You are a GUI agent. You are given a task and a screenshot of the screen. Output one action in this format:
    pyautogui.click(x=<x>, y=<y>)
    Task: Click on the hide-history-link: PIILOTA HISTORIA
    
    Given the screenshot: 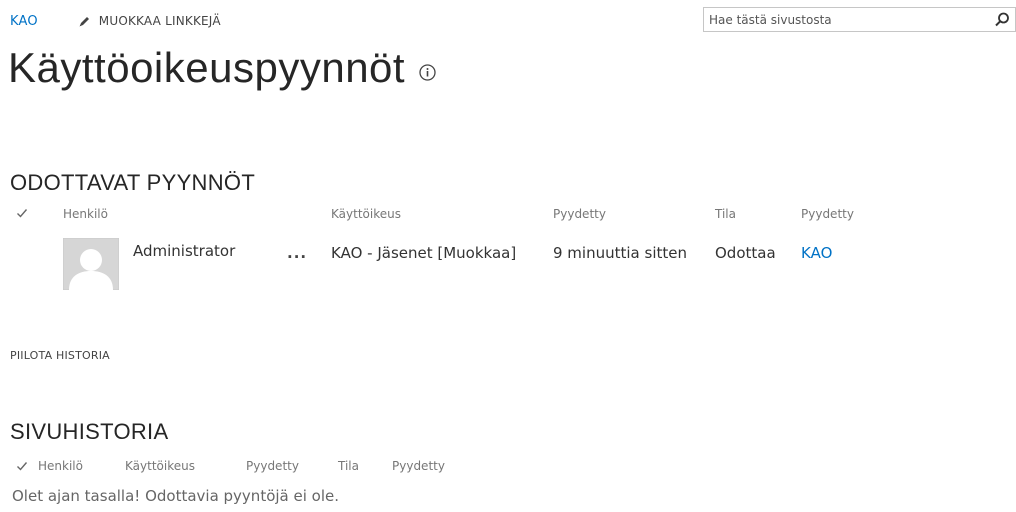 What is the action you would take?
    pyautogui.click(x=60, y=355)
    